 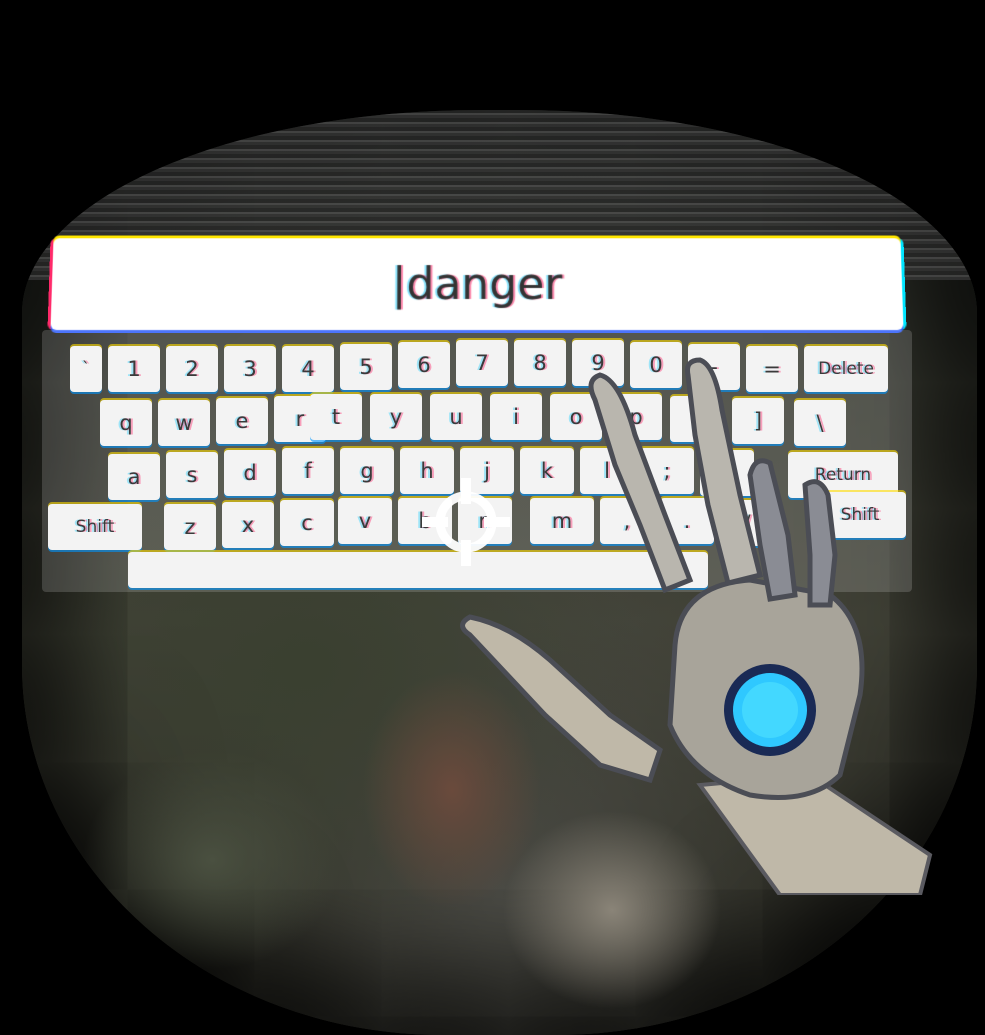 I want to click on key-c: c, so click(x=307, y=523).